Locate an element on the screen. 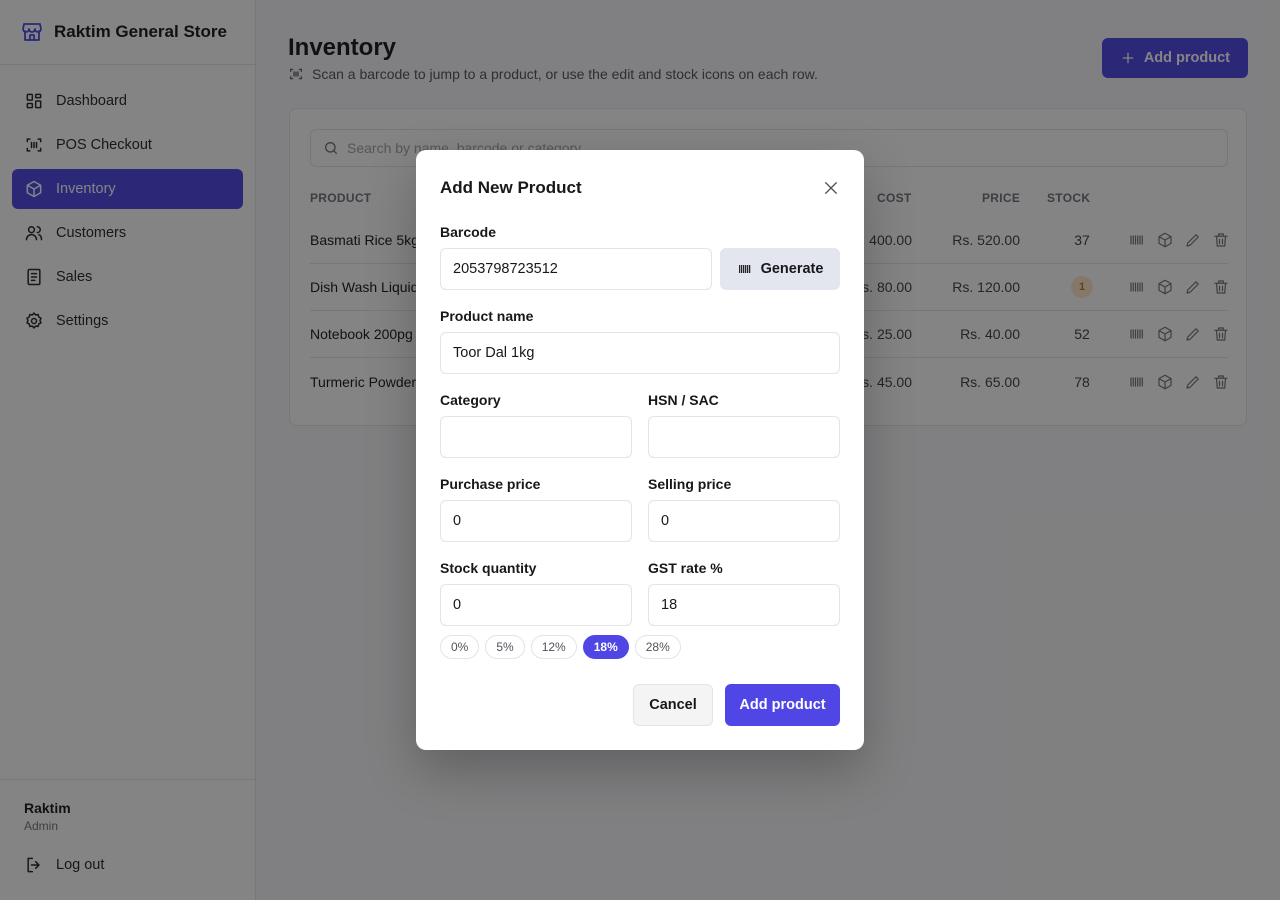 The height and width of the screenshot is (900, 1280). purchase-price-label: Purchase price is located at coordinates (490, 484).